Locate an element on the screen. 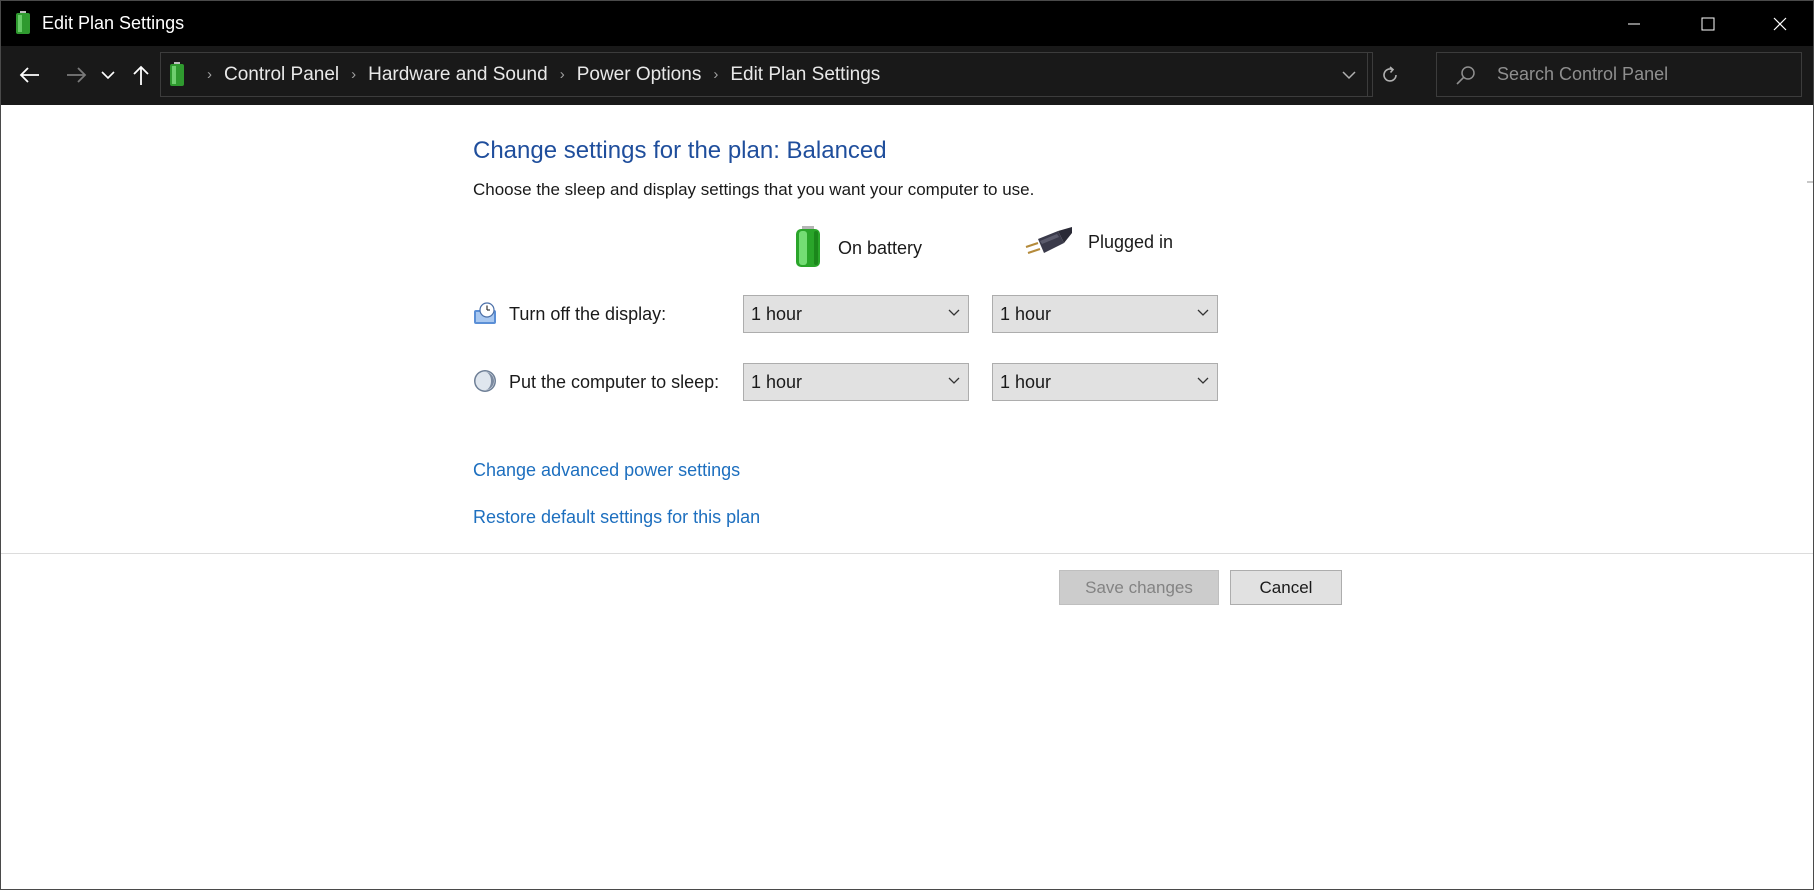 This screenshot has height=890, width=1814. recent-locations-button is located at coordinates (108, 75).